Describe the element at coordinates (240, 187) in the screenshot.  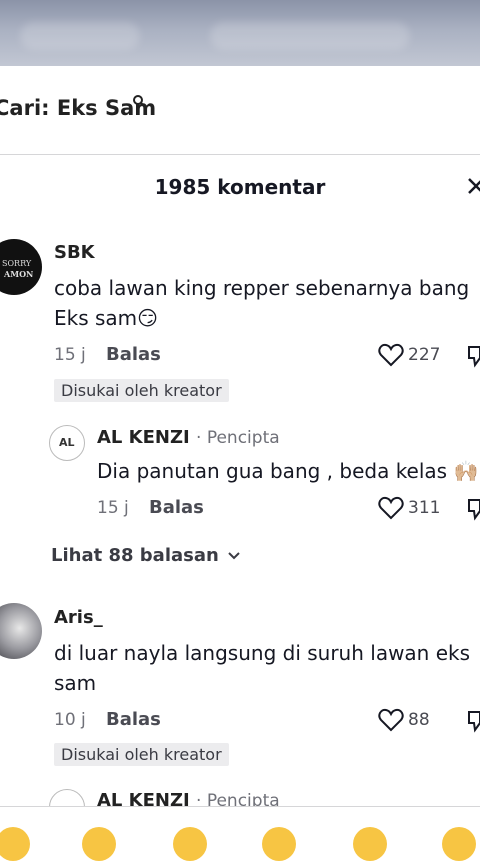
I see `comment-count-title: 1985 komentar` at that location.